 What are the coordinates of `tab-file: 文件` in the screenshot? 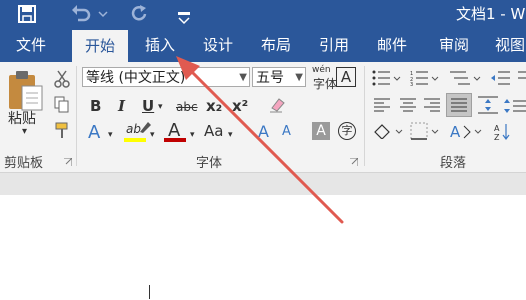 It's located at (31, 45).